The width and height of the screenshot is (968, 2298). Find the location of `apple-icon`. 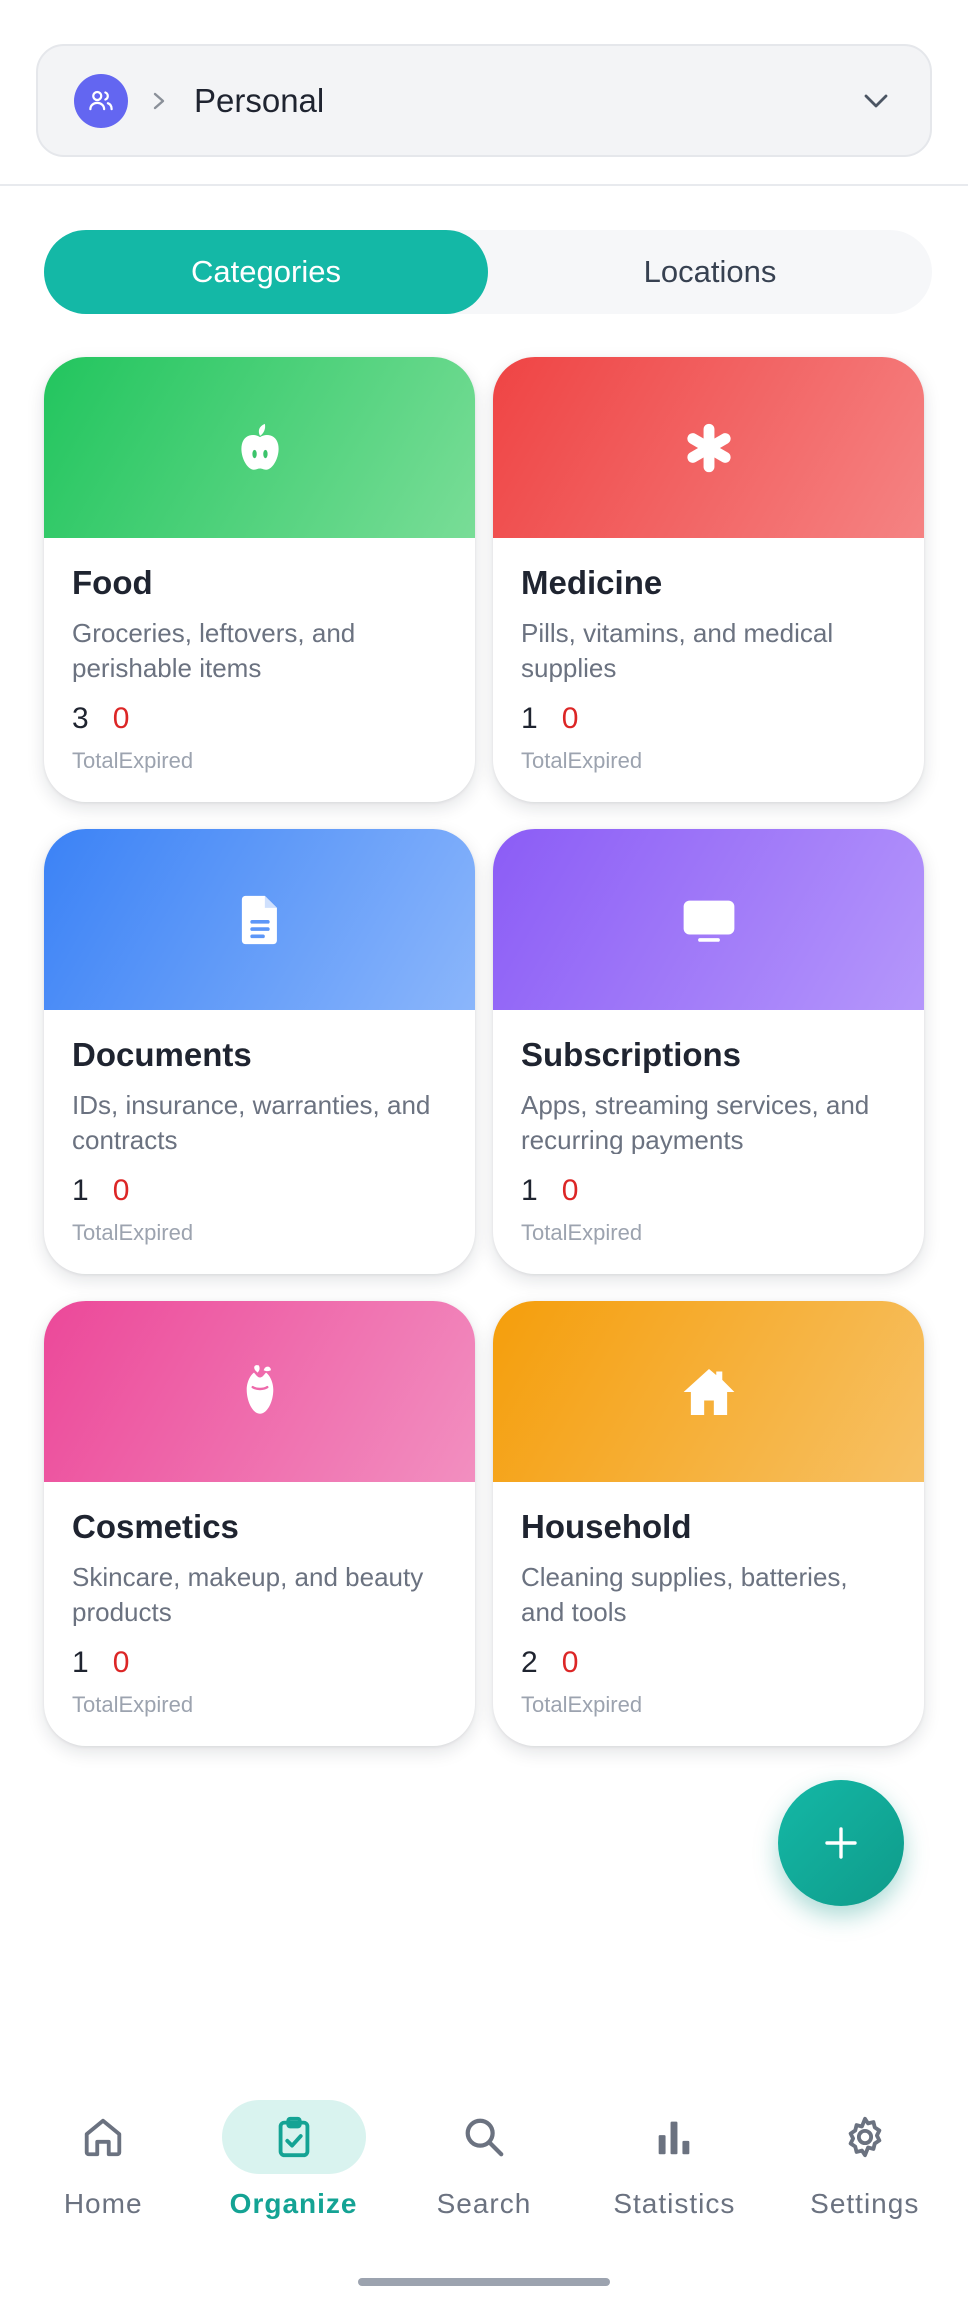

apple-icon is located at coordinates (259, 446).